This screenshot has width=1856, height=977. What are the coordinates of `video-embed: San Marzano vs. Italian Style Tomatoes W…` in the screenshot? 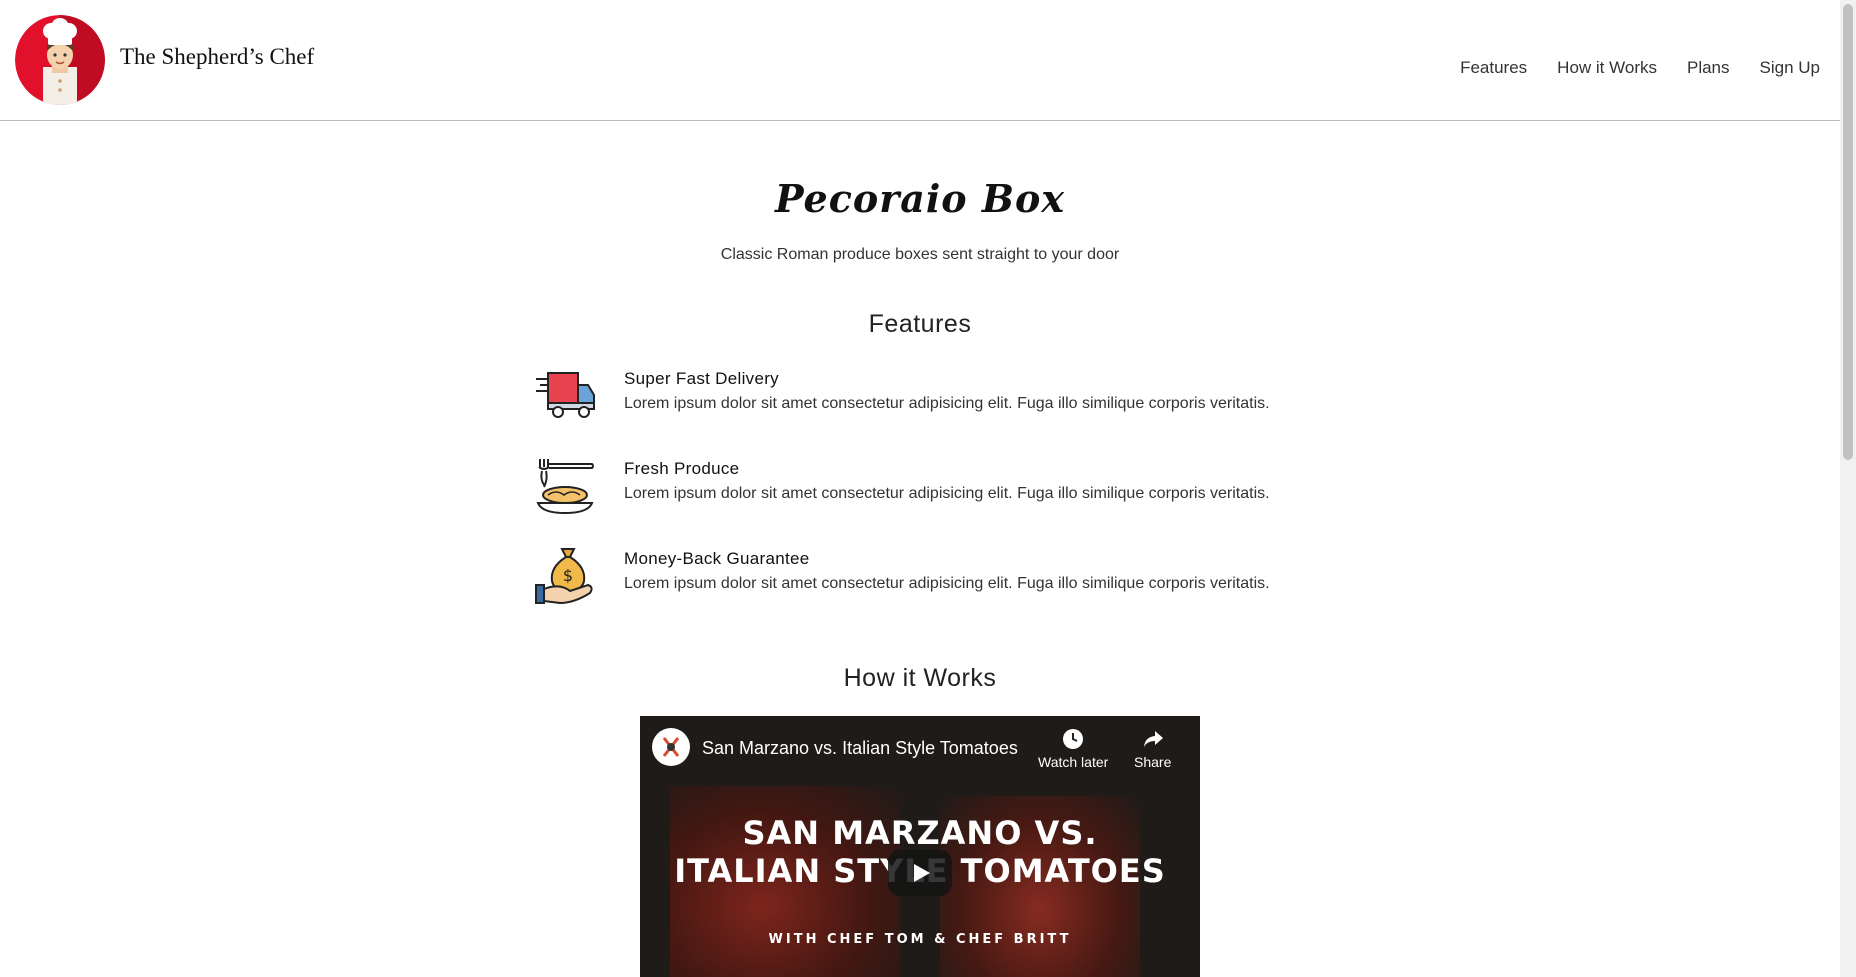 It's located at (920, 846).